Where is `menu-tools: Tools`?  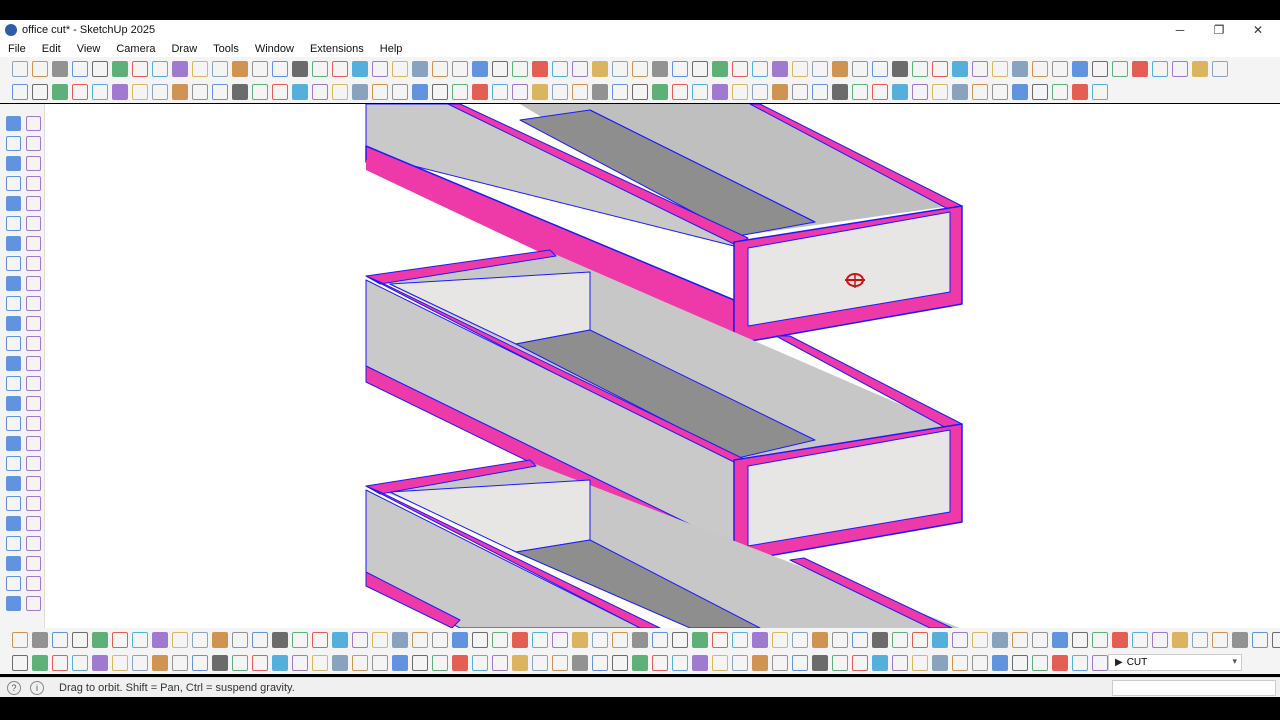
menu-tools: Tools is located at coordinates (226, 49).